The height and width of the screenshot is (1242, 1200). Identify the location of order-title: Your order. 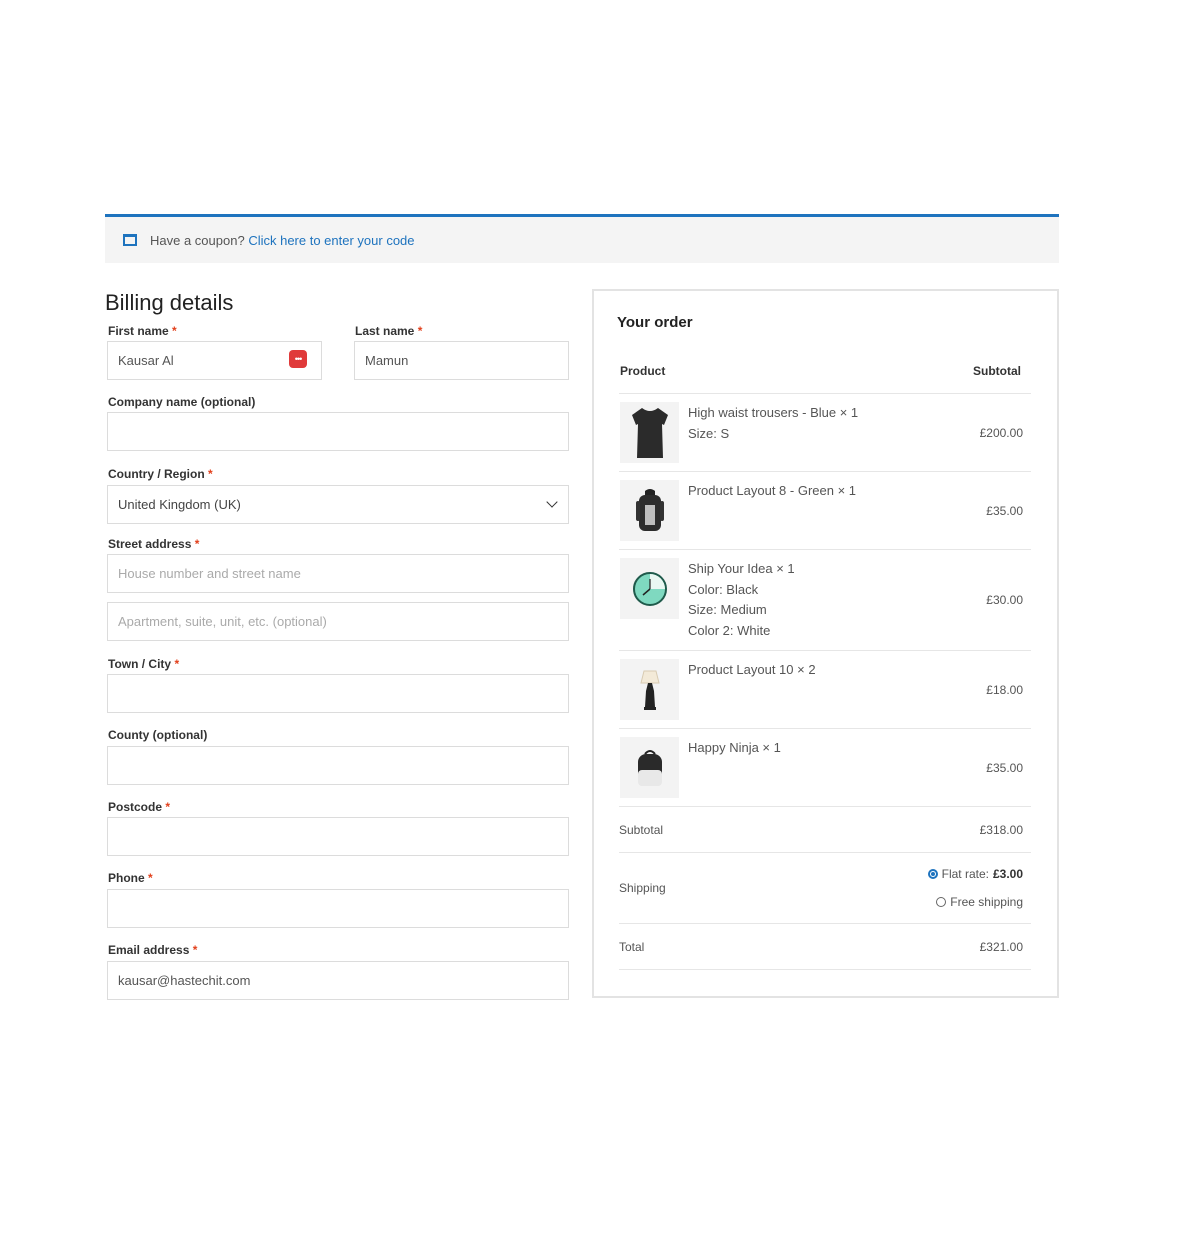
(655, 322).